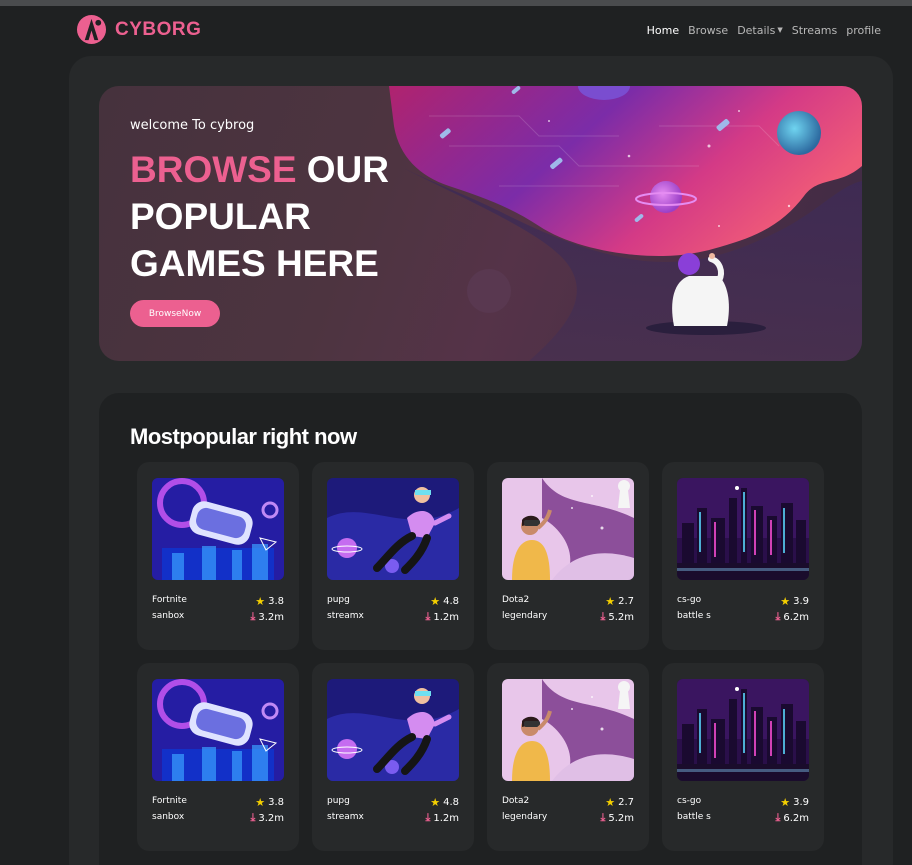 The height and width of the screenshot is (865, 912). Describe the element at coordinates (158, 29) in the screenshot. I see `brand-name: CYBORG` at that location.